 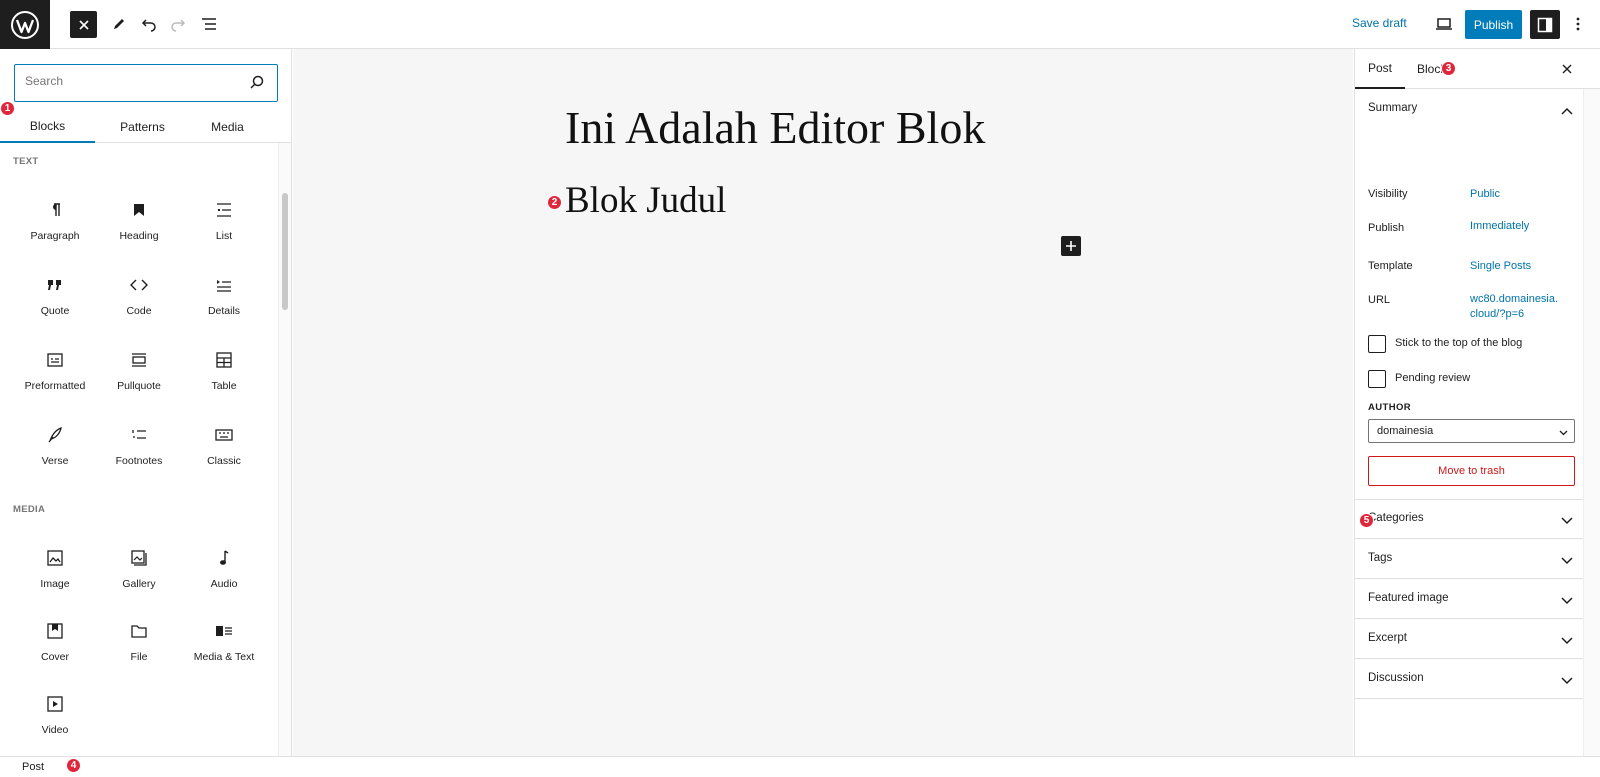 What do you see at coordinates (1380, 69) in the screenshot?
I see `tab-post: Post` at bounding box center [1380, 69].